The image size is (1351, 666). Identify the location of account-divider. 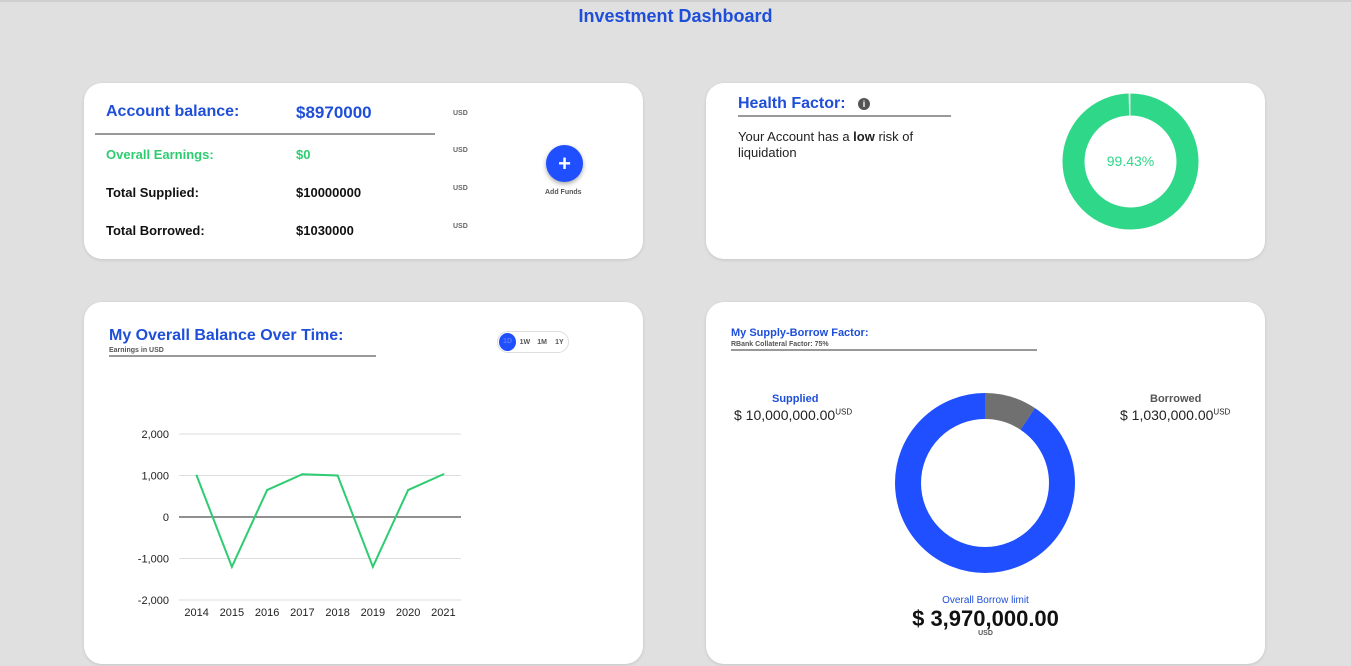
(265, 134).